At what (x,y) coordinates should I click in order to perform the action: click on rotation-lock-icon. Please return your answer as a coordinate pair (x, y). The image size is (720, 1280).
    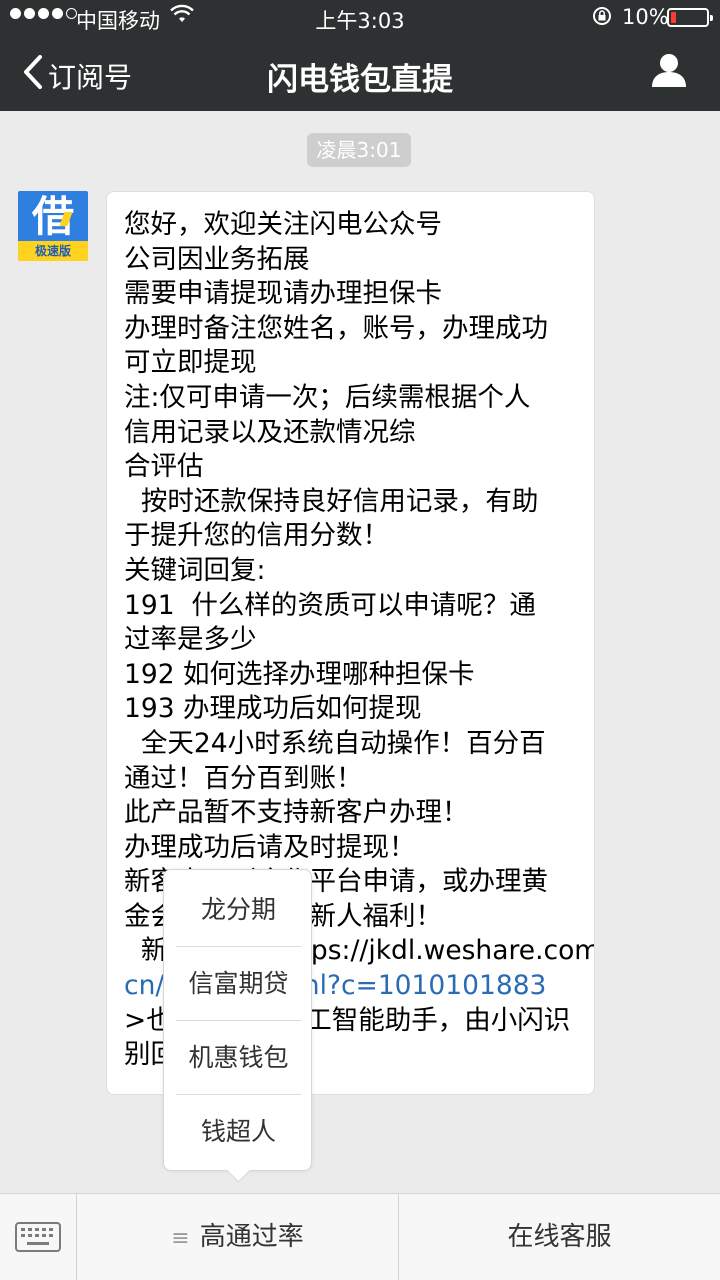
    Looking at the image, I should click on (602, 18).